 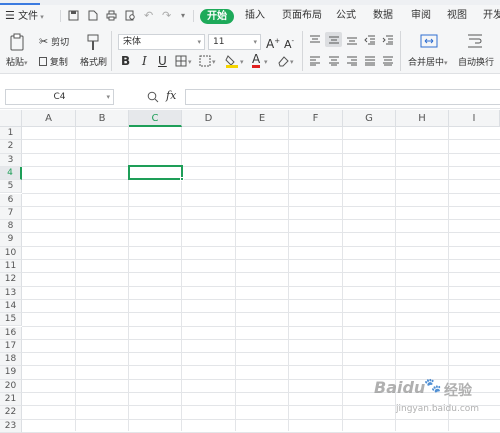 What do you see at coordinates (11, 253) in the screenshot?
I see `row-header-10: 10` at bounding box center [11, 253].